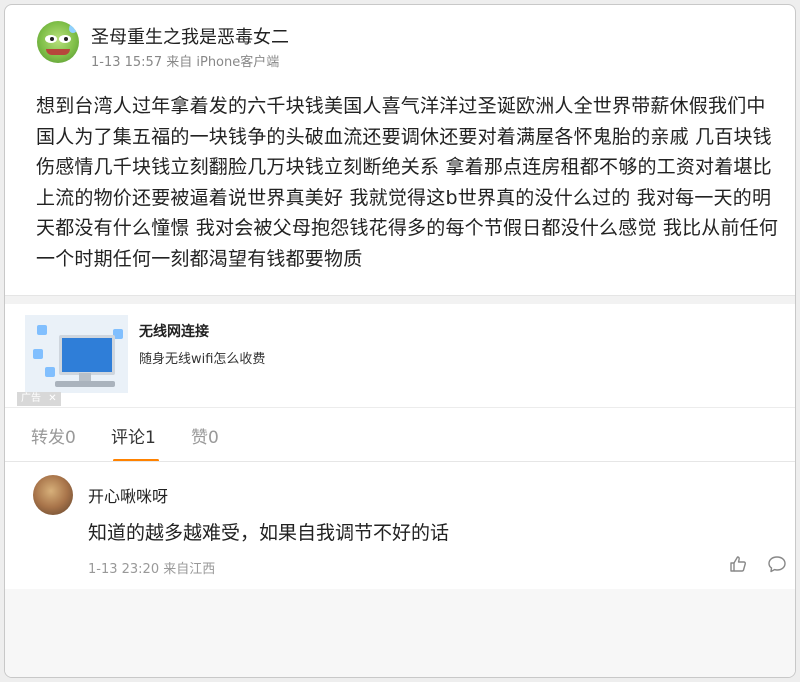  I want to click on keyboard-icon, so click(85, 384).